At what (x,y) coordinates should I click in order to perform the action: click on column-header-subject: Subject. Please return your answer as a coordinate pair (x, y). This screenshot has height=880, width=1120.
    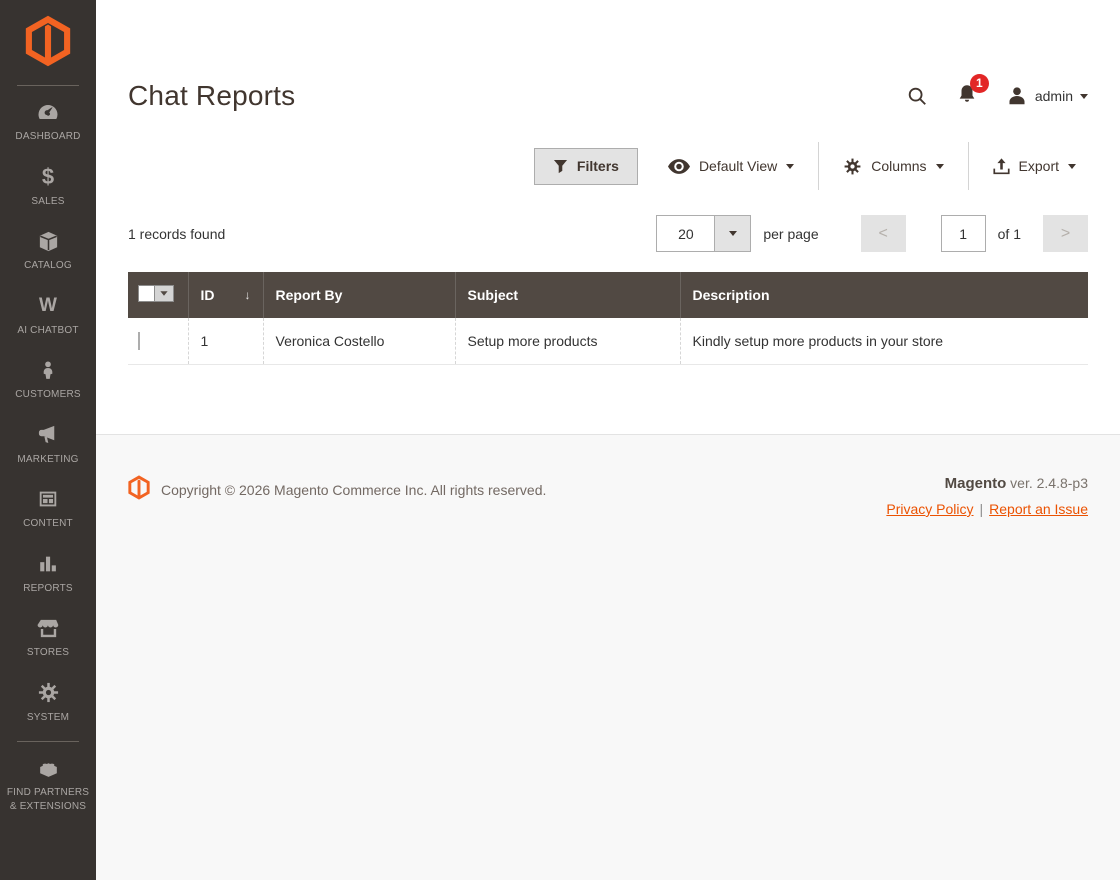
    Looking at the image, I should click on (567, 295).